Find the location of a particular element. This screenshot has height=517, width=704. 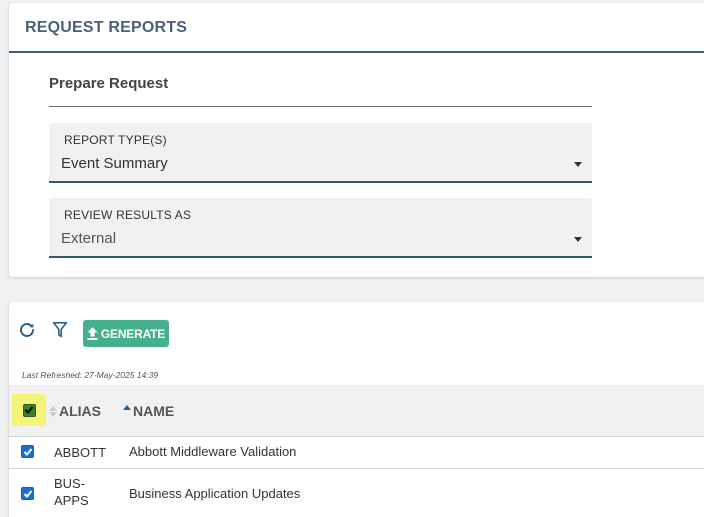

report-type-select: REPORT TYPE(S) Event Summary is located at coordinates (320, 153).